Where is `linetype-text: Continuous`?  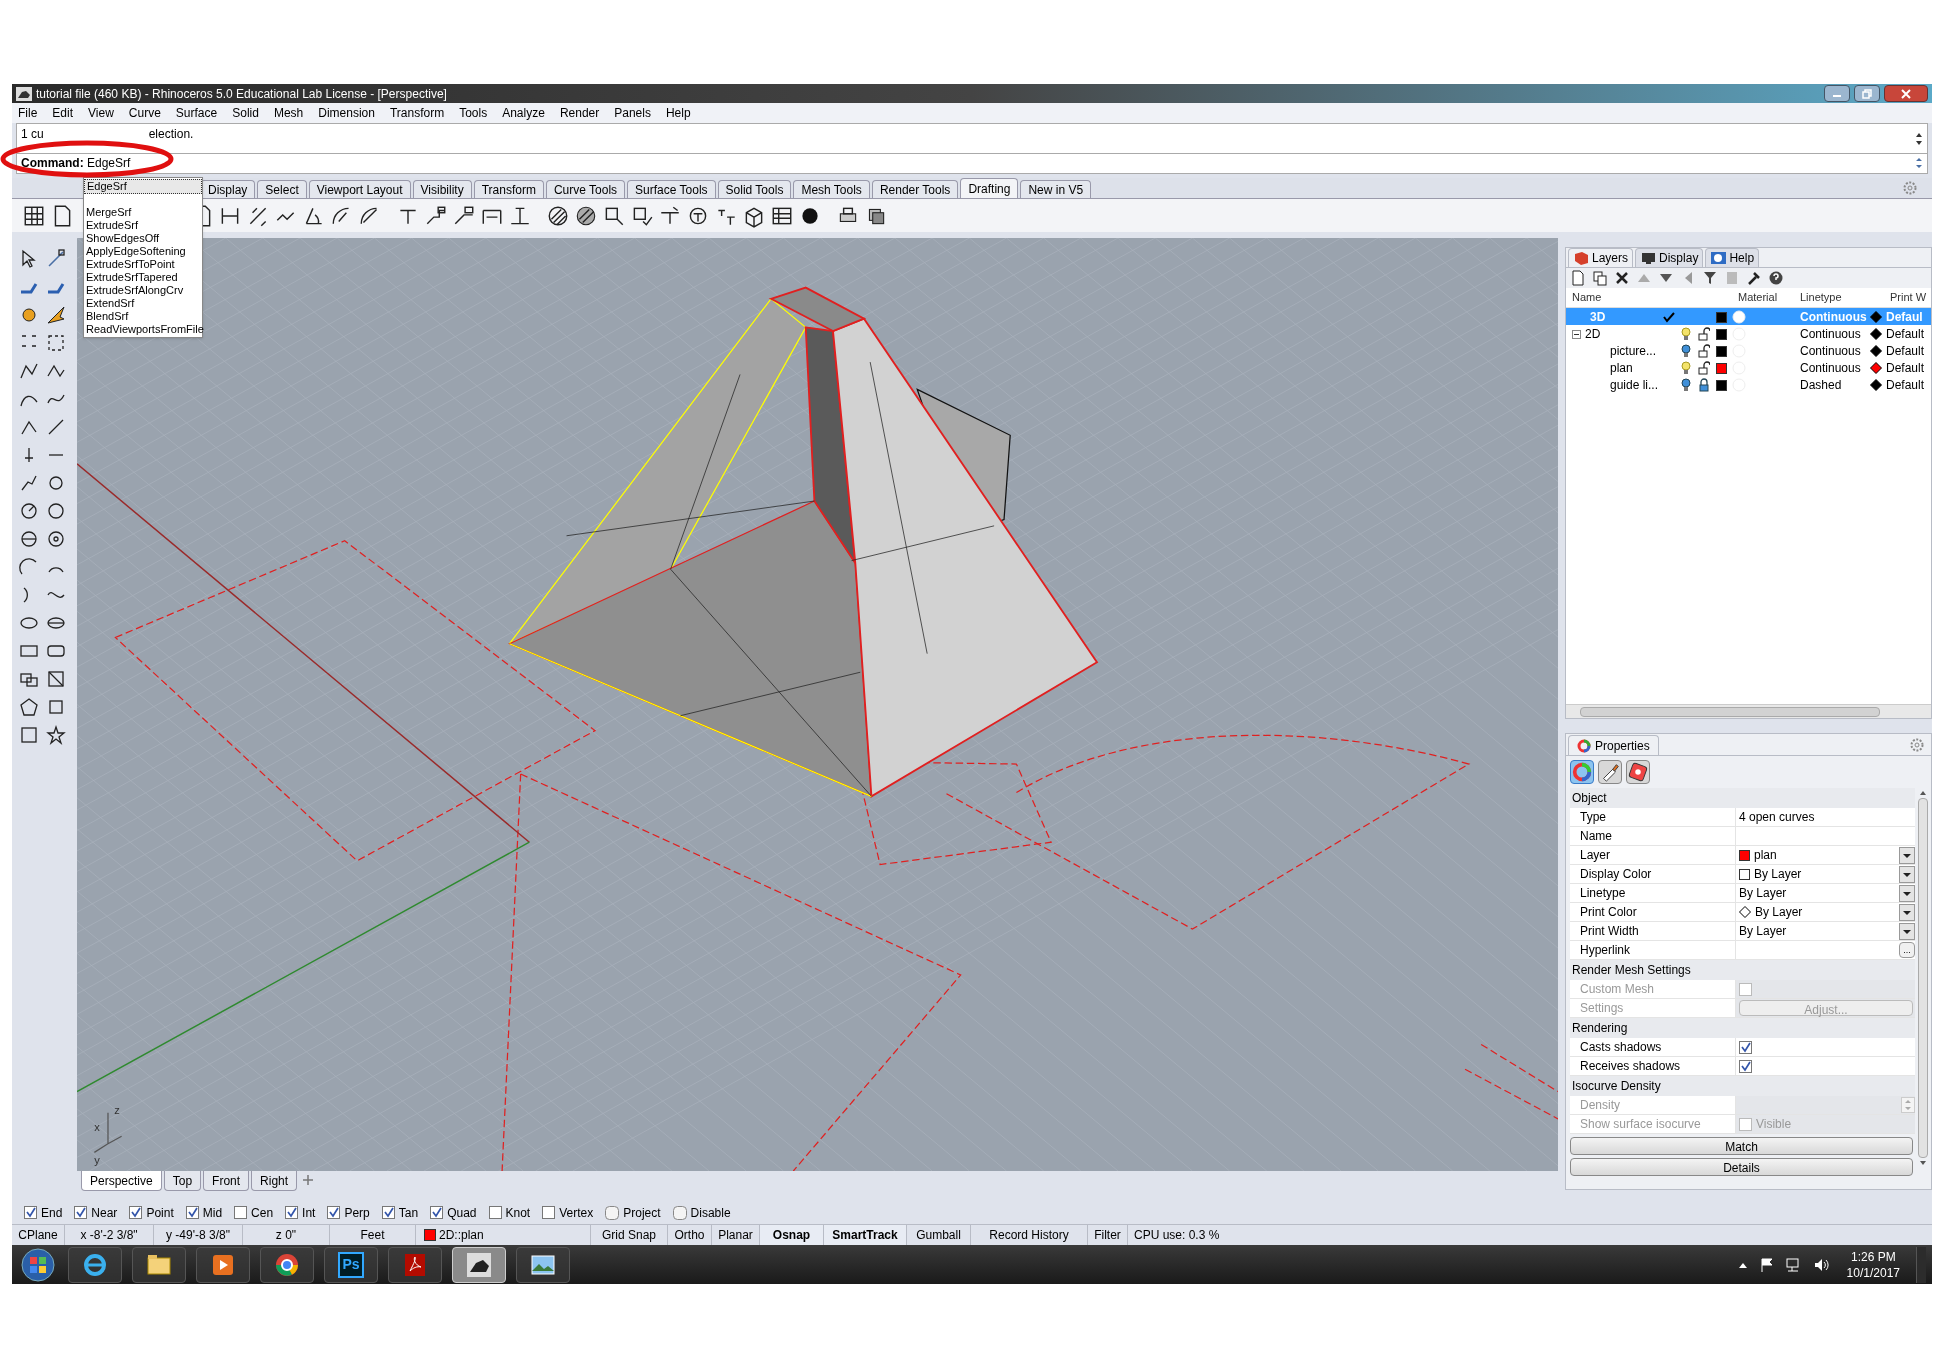
linetype-text: Continuous is located at coordinates (1834, 334).